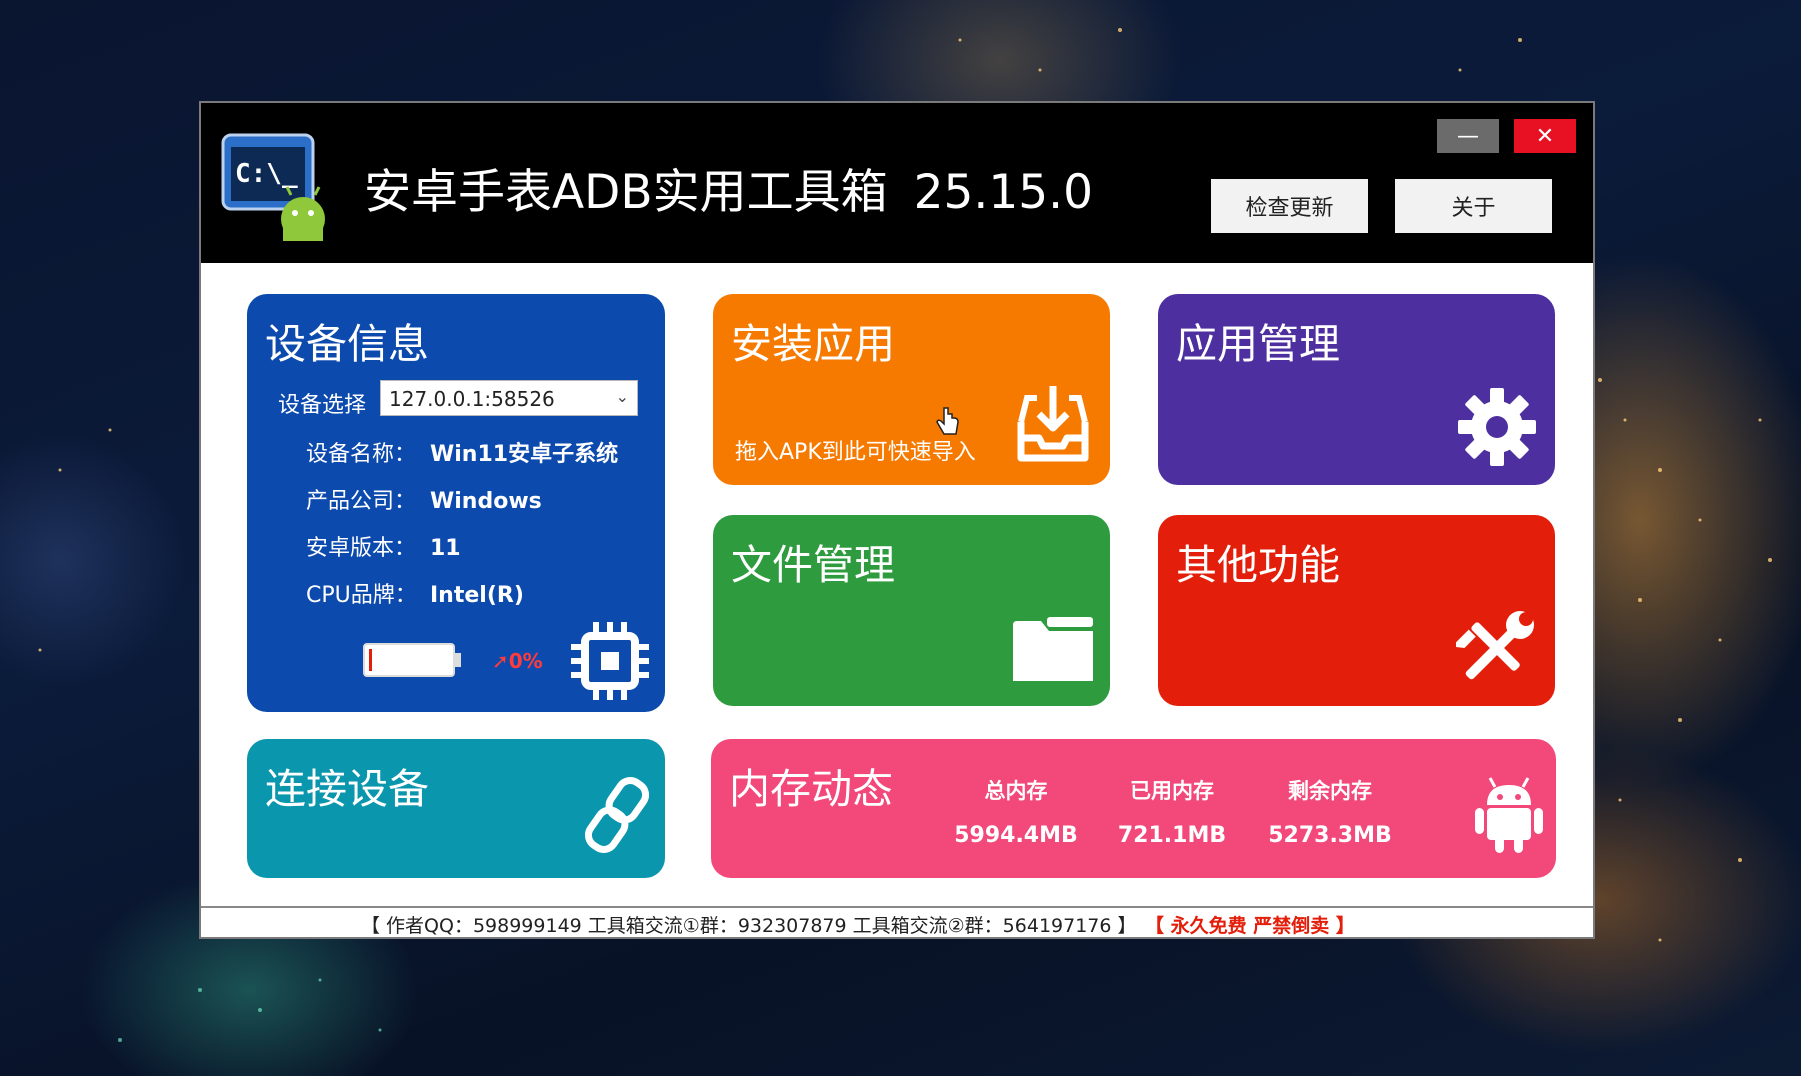 Image resolution: width=1801 pixels, height=1076 pixels. What do you see at coordinates (1053, 424) in the screenshot?
I see `inbox-download-icon` at bounding box center [1053, 424].